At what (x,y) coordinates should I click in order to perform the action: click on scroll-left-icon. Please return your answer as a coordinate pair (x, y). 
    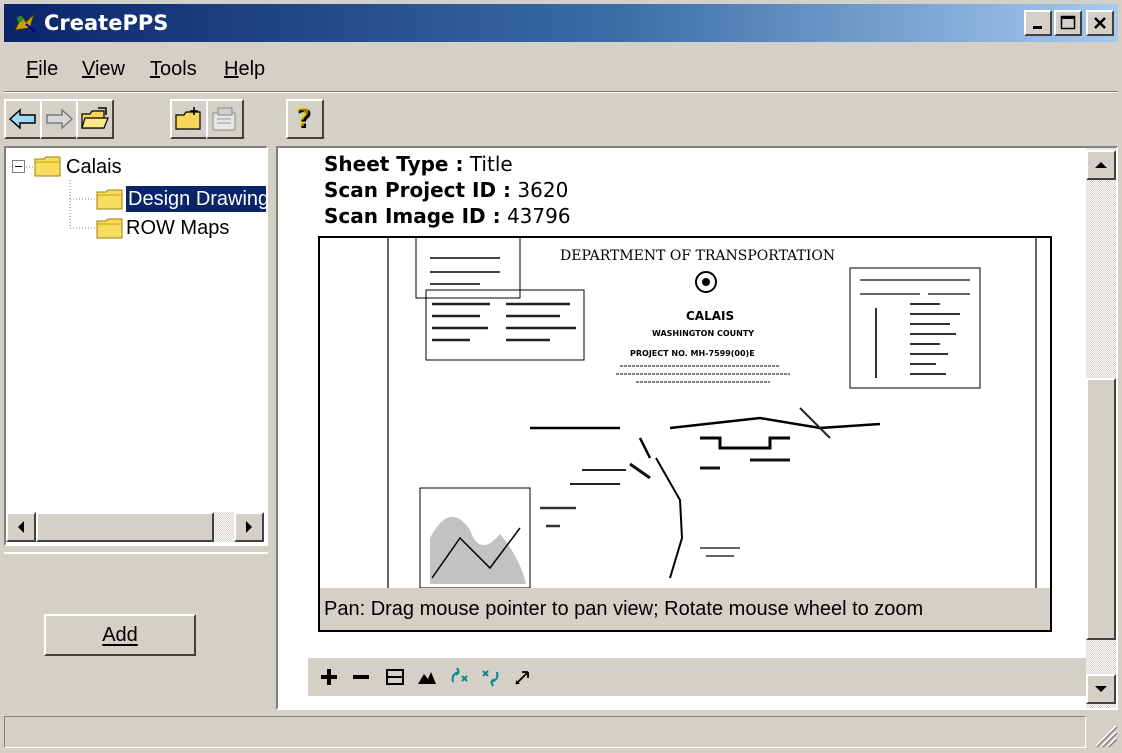
    Looking at the image, I should click on (21, 527).